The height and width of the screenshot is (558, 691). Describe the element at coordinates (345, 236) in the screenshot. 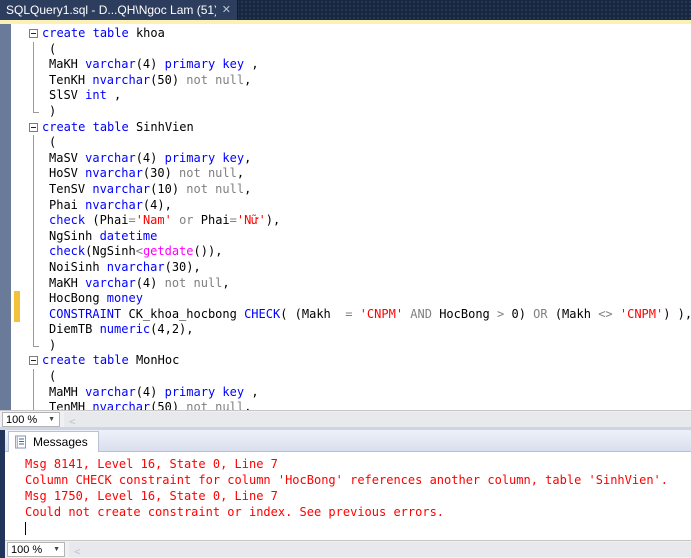

I see `code-line: NgSinh datetime` at that location.